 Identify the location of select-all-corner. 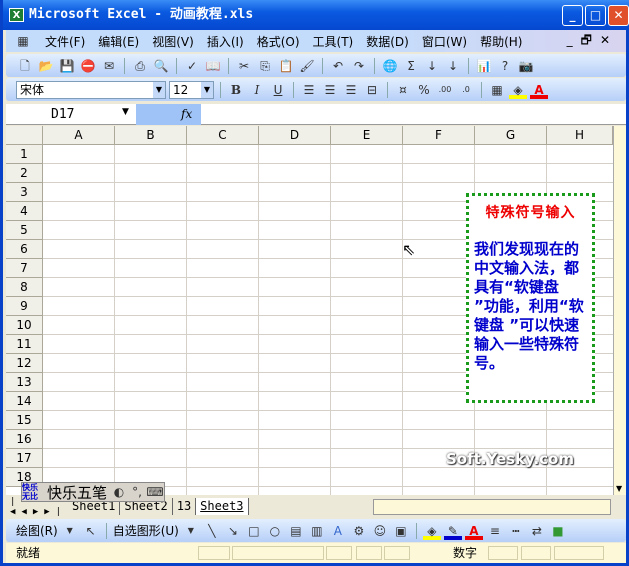
(24, 135).